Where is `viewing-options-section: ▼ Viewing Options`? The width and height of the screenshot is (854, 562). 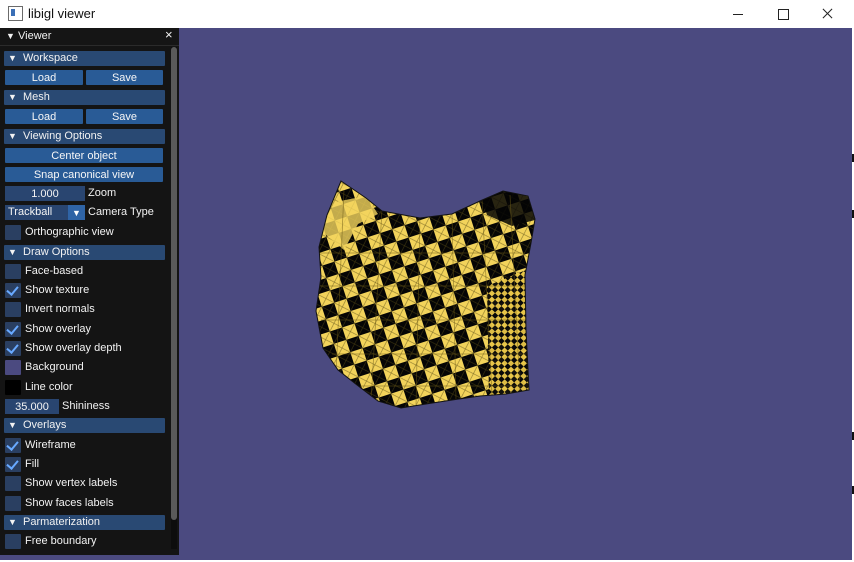 viewing-options-section: ▼ Viewing Options is located at coordinates (84, 136).